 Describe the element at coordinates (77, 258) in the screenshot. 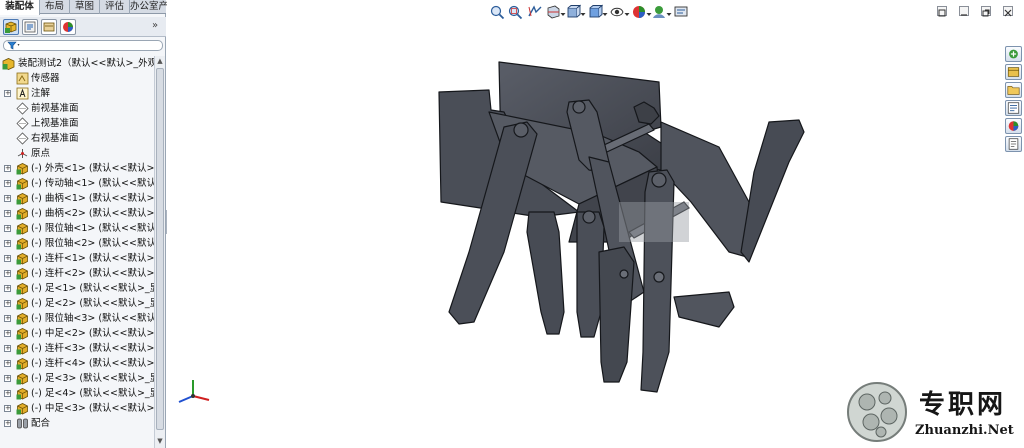

I see `tree-item: + (-) 连杆<1> (默认<<默认>_显` at that location.